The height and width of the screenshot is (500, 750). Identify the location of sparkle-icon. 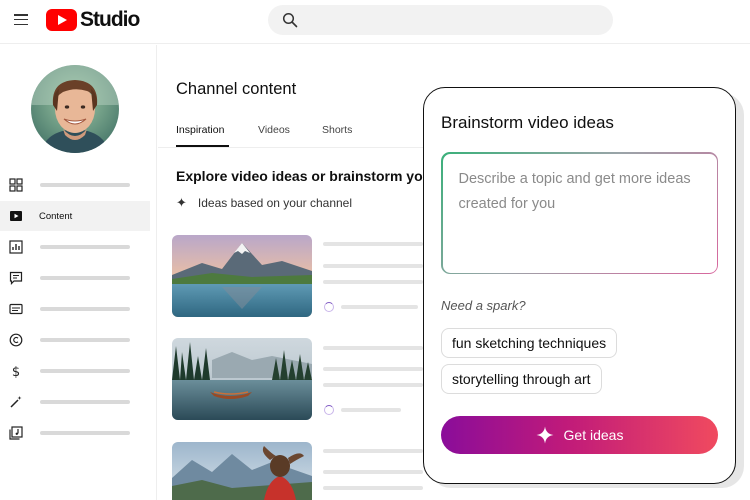
(545, 435).